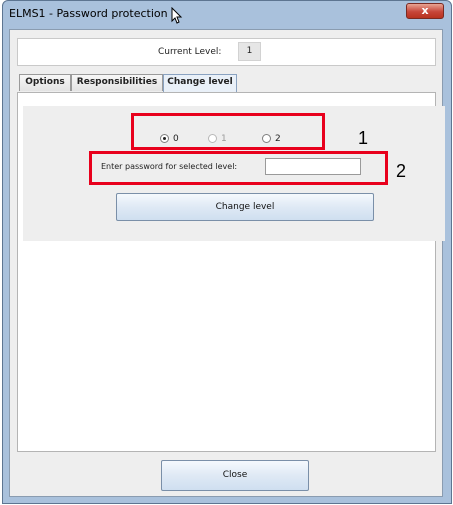  I want to click on window-close-button: x, so click(425, 11).